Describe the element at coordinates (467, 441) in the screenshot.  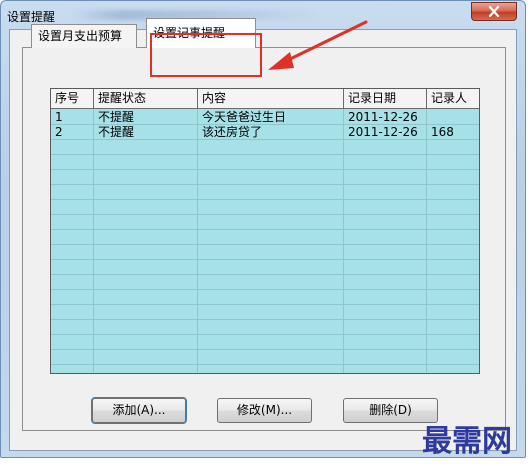
I see `site-watermark: 最需网` at that location.